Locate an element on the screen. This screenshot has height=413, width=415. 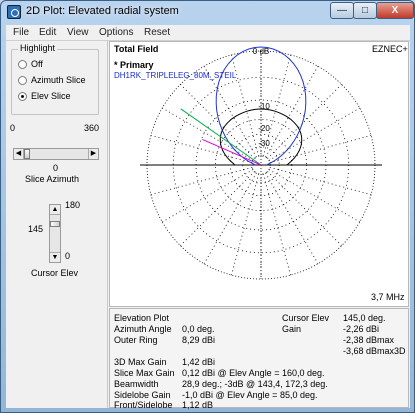
menu-bar: File Edit View Options Reset is located at coordinates (208, 33).